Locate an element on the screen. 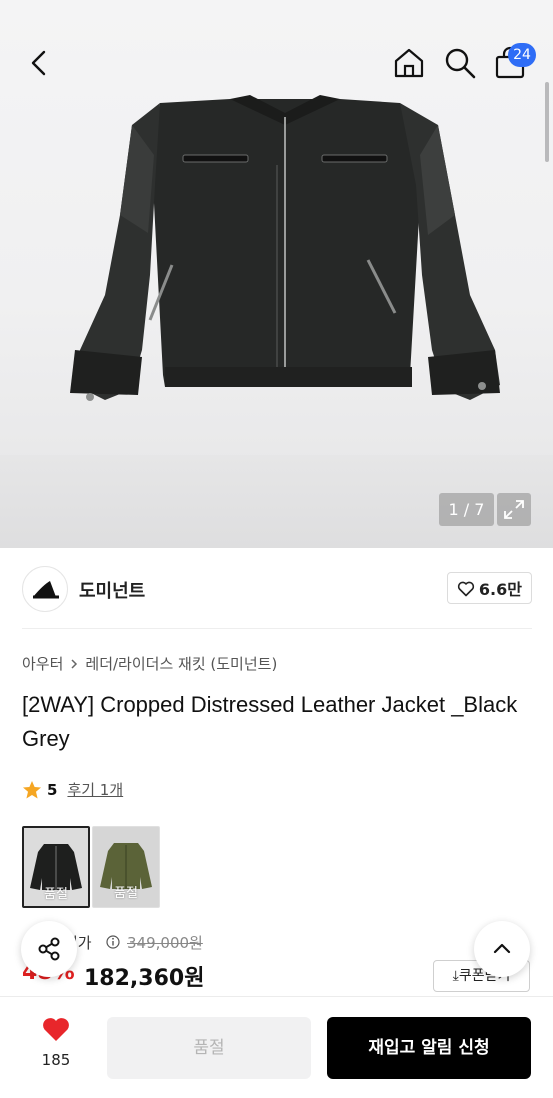  info-icon is located at coordinates (113, 942).